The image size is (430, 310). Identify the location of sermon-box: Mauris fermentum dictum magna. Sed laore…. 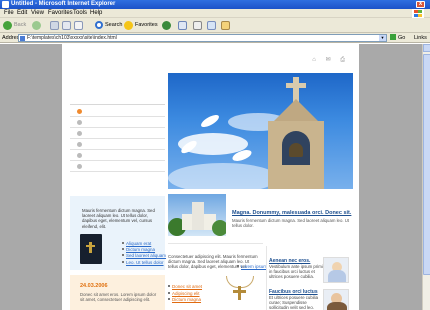
(118, 233).